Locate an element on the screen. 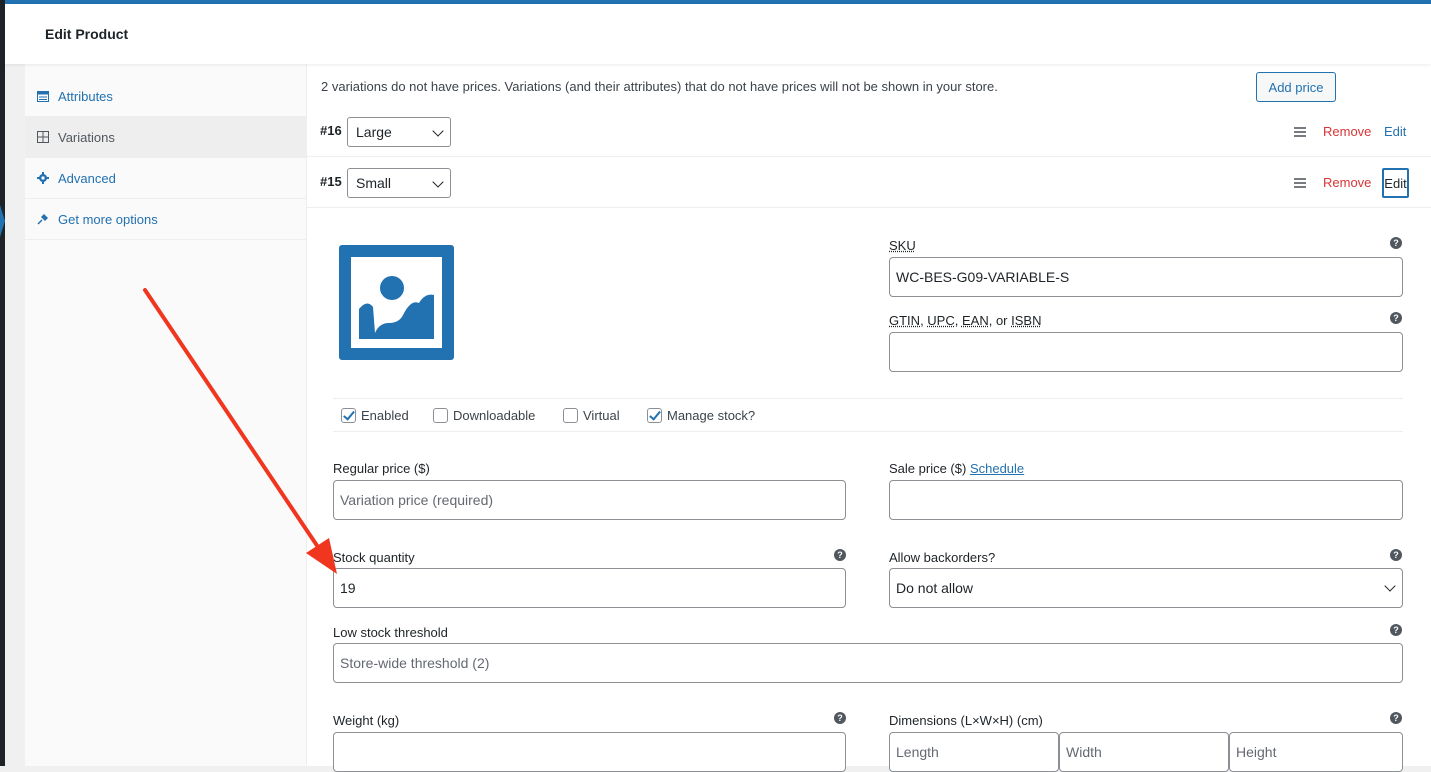  variation-attribute-value: Small is located at coordinates (373, 183).